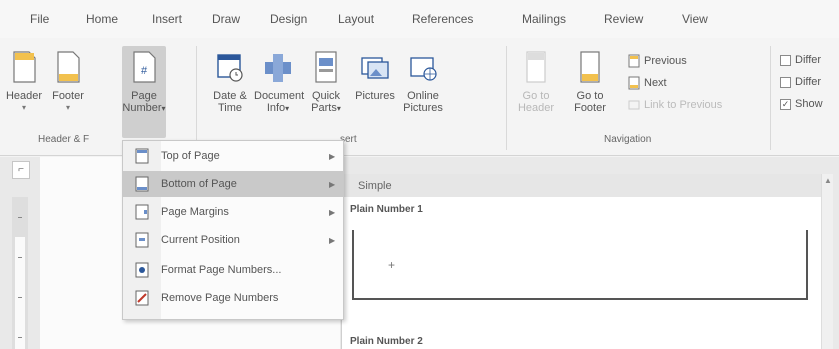  I want to click on calendar-clock-icon, so click(230, 68).